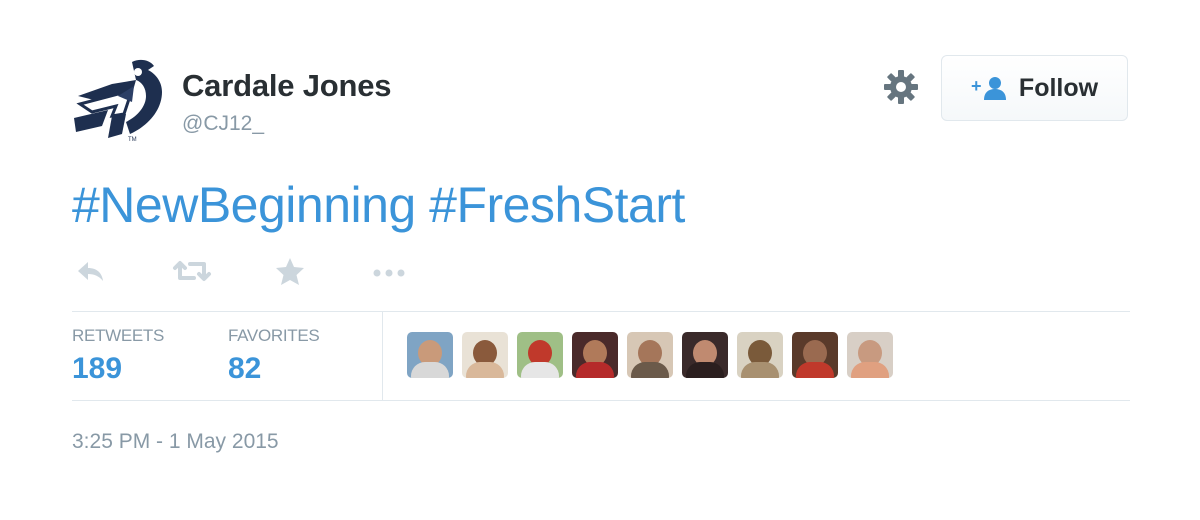  I want to click on avatar: TM, so click(119, 99).